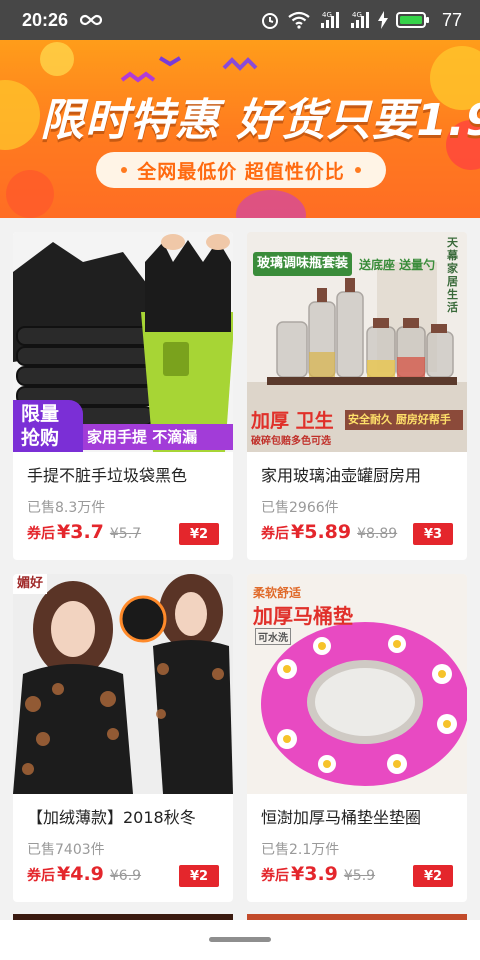  I want to click on sold-count: 已售8.3万件, so click(66, 508).